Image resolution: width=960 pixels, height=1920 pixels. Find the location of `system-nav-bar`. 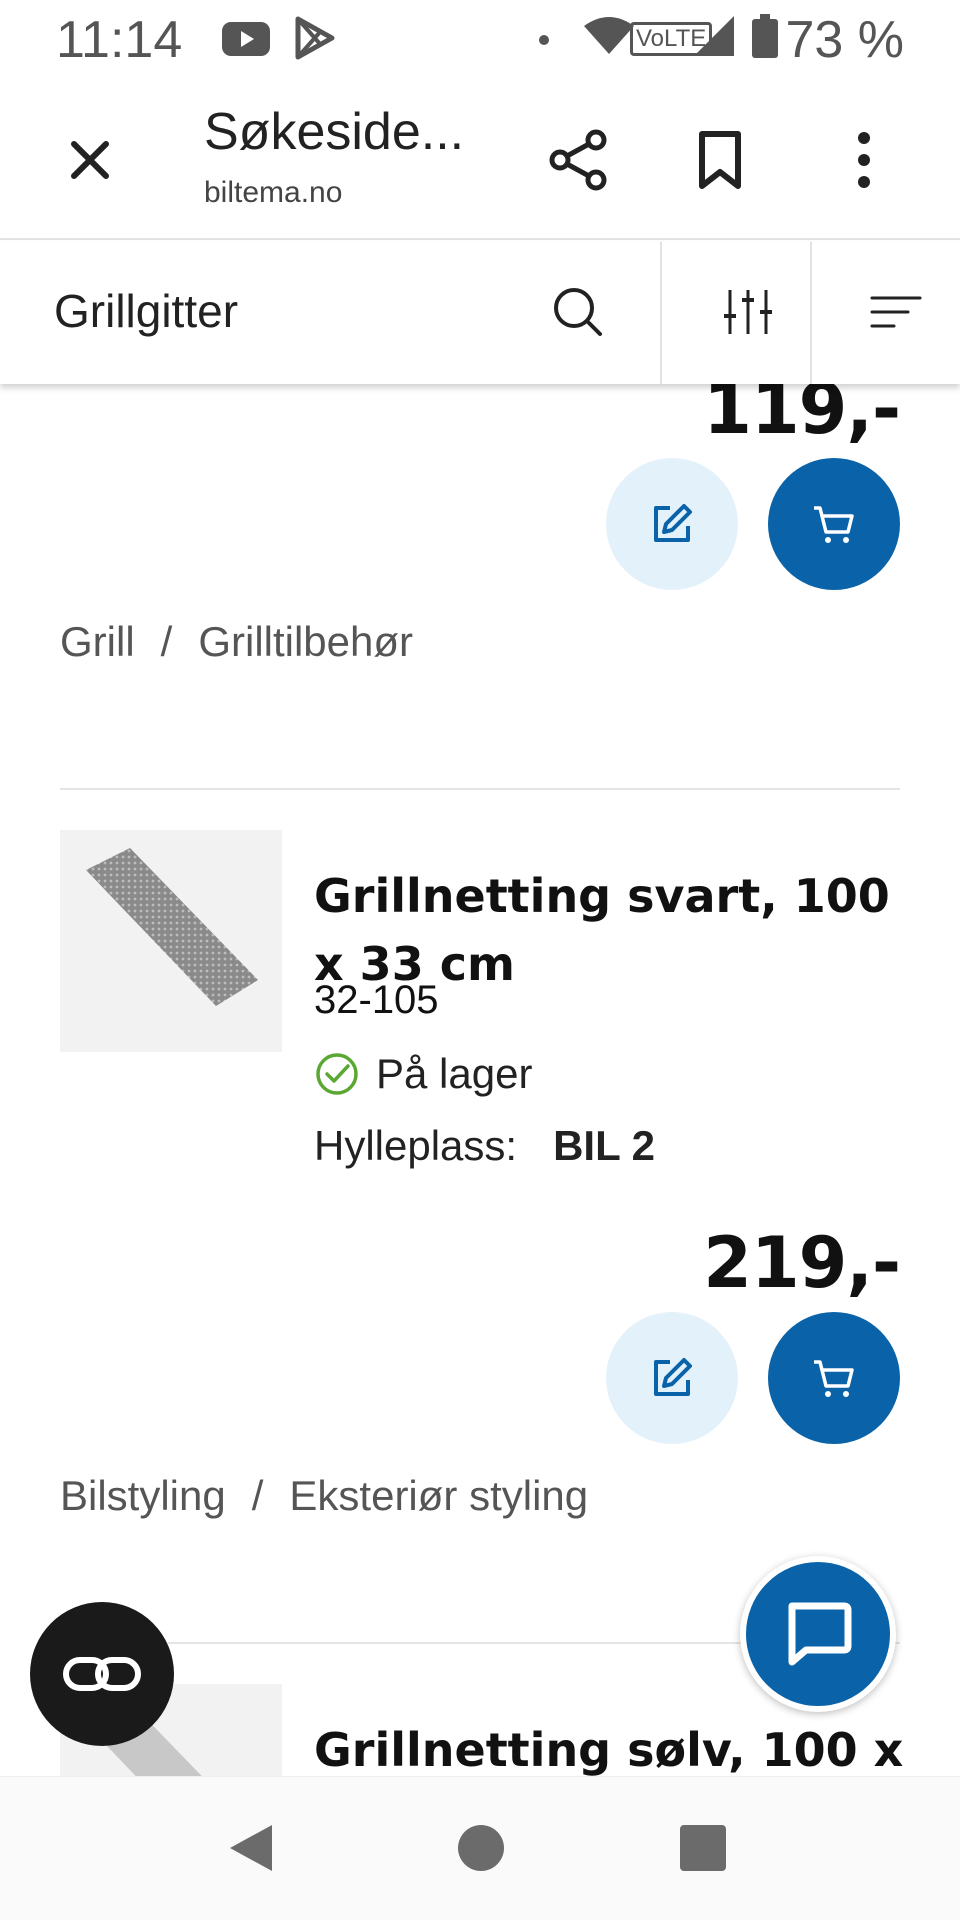

system-nav-bar is located at coordinates (480, 1848).